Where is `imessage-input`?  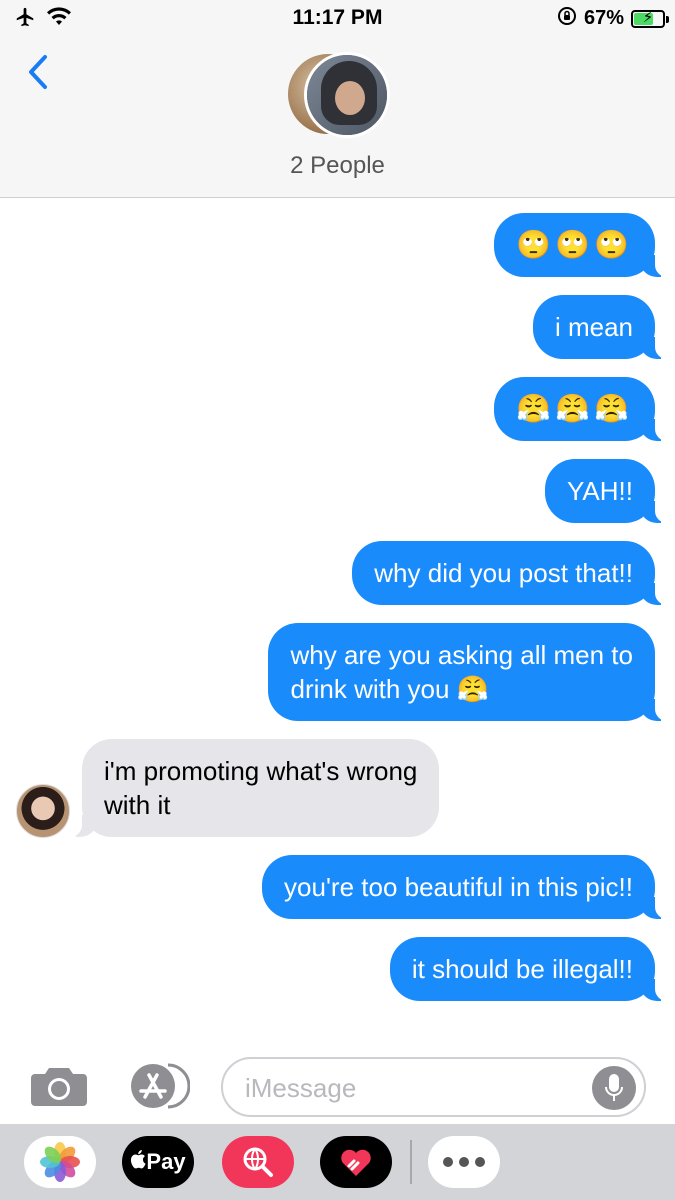 imessage-input is located at coordinates (415, 1088).